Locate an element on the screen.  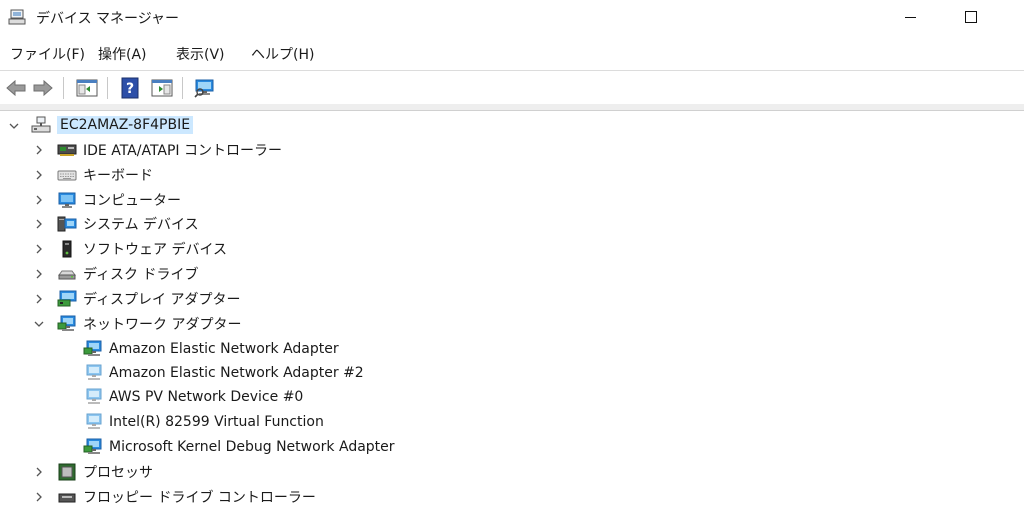
tree-item-label: ディスプレイ アダプター is located at coordinates (162, 300).